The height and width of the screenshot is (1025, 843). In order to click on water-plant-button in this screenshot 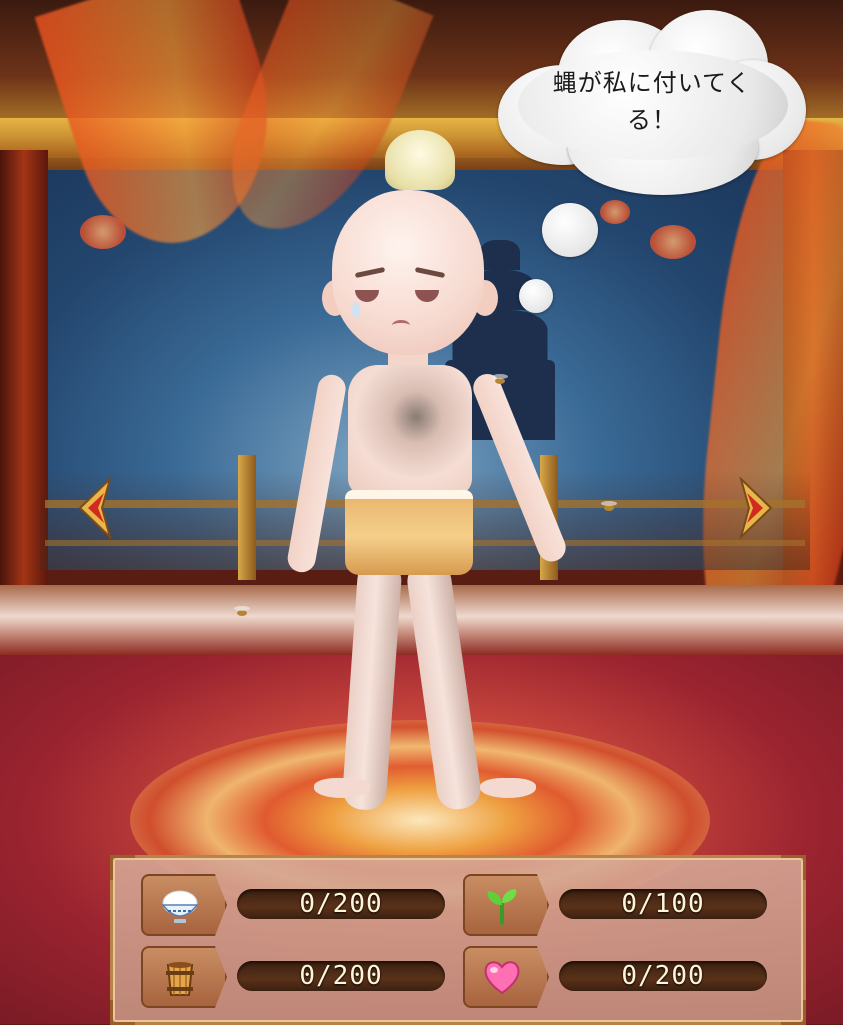, I will do `click(506, 905)`.